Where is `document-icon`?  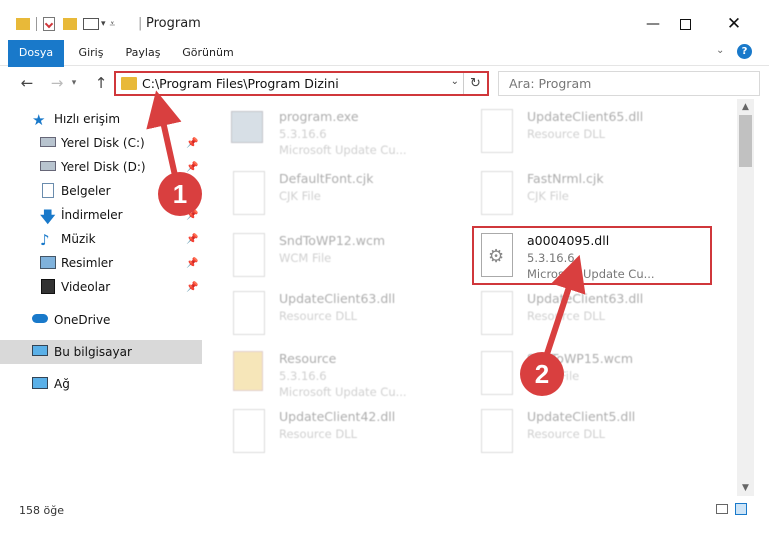
document-icon is located at coordinates (48, 190).